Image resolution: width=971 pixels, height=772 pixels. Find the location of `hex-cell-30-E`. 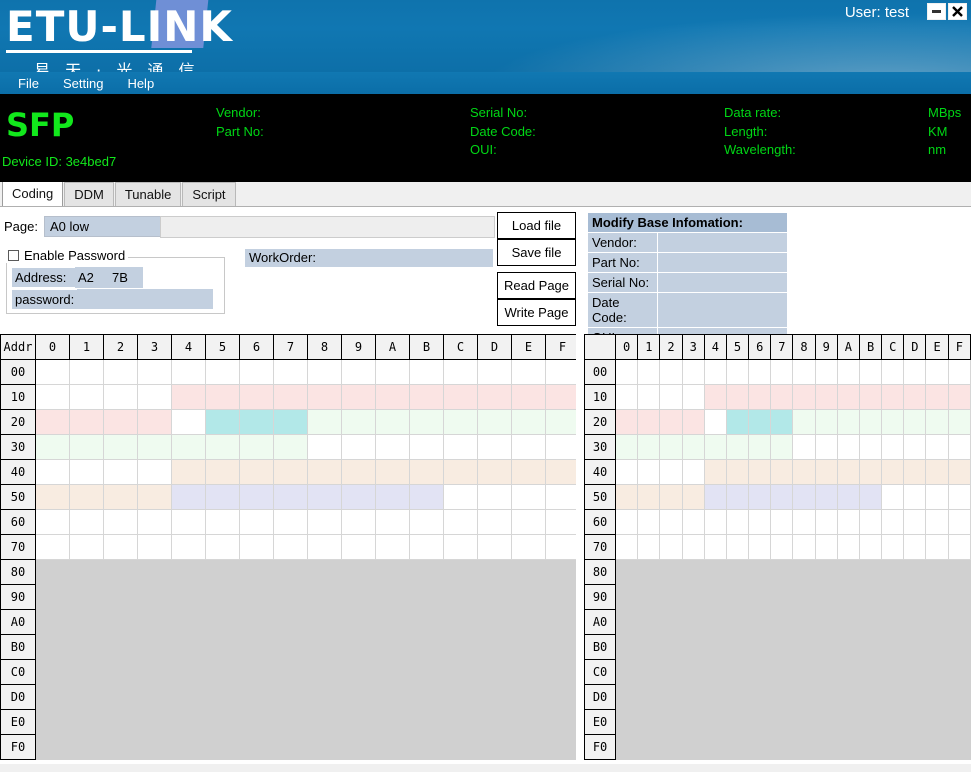

hex-cell-30-E is located at coordinates (937, 447).